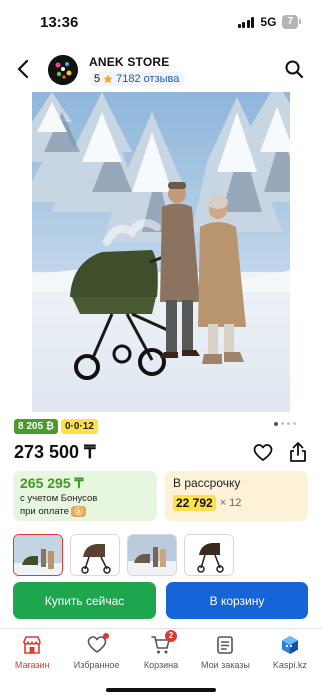 Image resolution: width=322 pixels, height=698 pixels. Describe the element at coordinates (161, 690) in the screenshot. I see `home-indicator` at that location.